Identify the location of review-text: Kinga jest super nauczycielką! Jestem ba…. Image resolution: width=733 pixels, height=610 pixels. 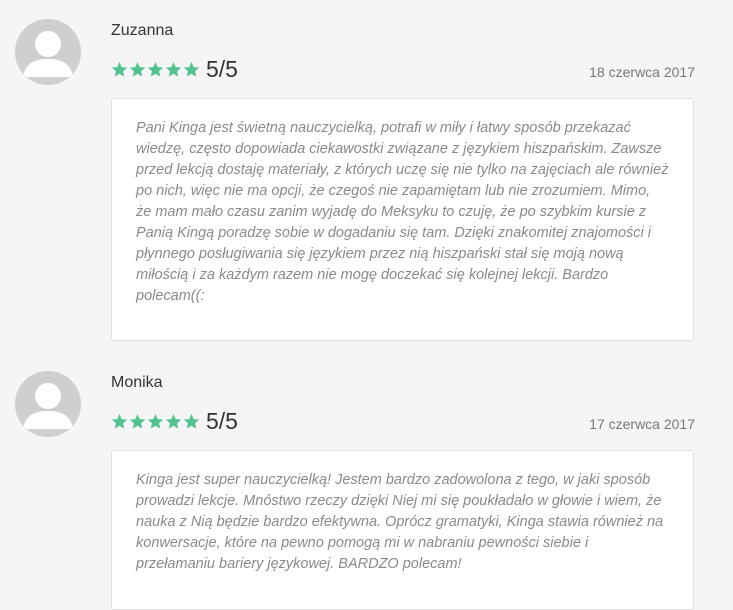
(400, 522).